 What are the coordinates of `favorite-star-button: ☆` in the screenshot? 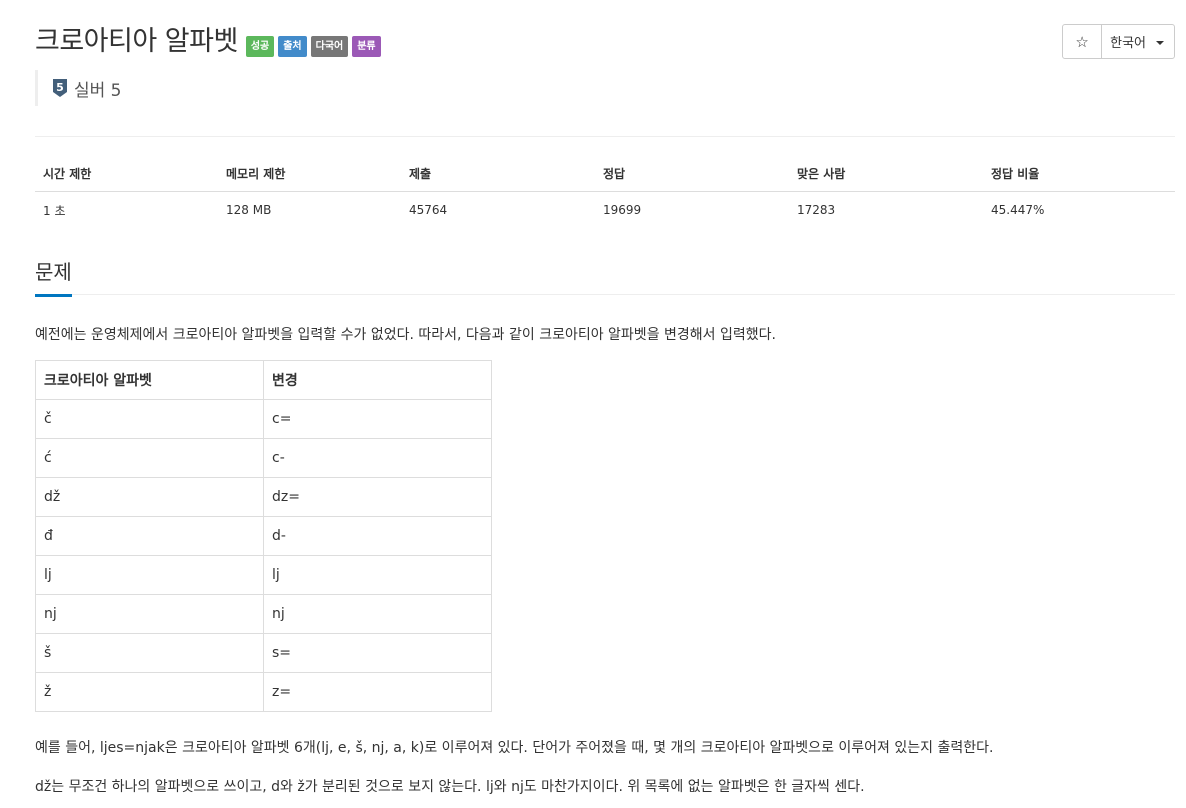 It's located at (1083, 41).